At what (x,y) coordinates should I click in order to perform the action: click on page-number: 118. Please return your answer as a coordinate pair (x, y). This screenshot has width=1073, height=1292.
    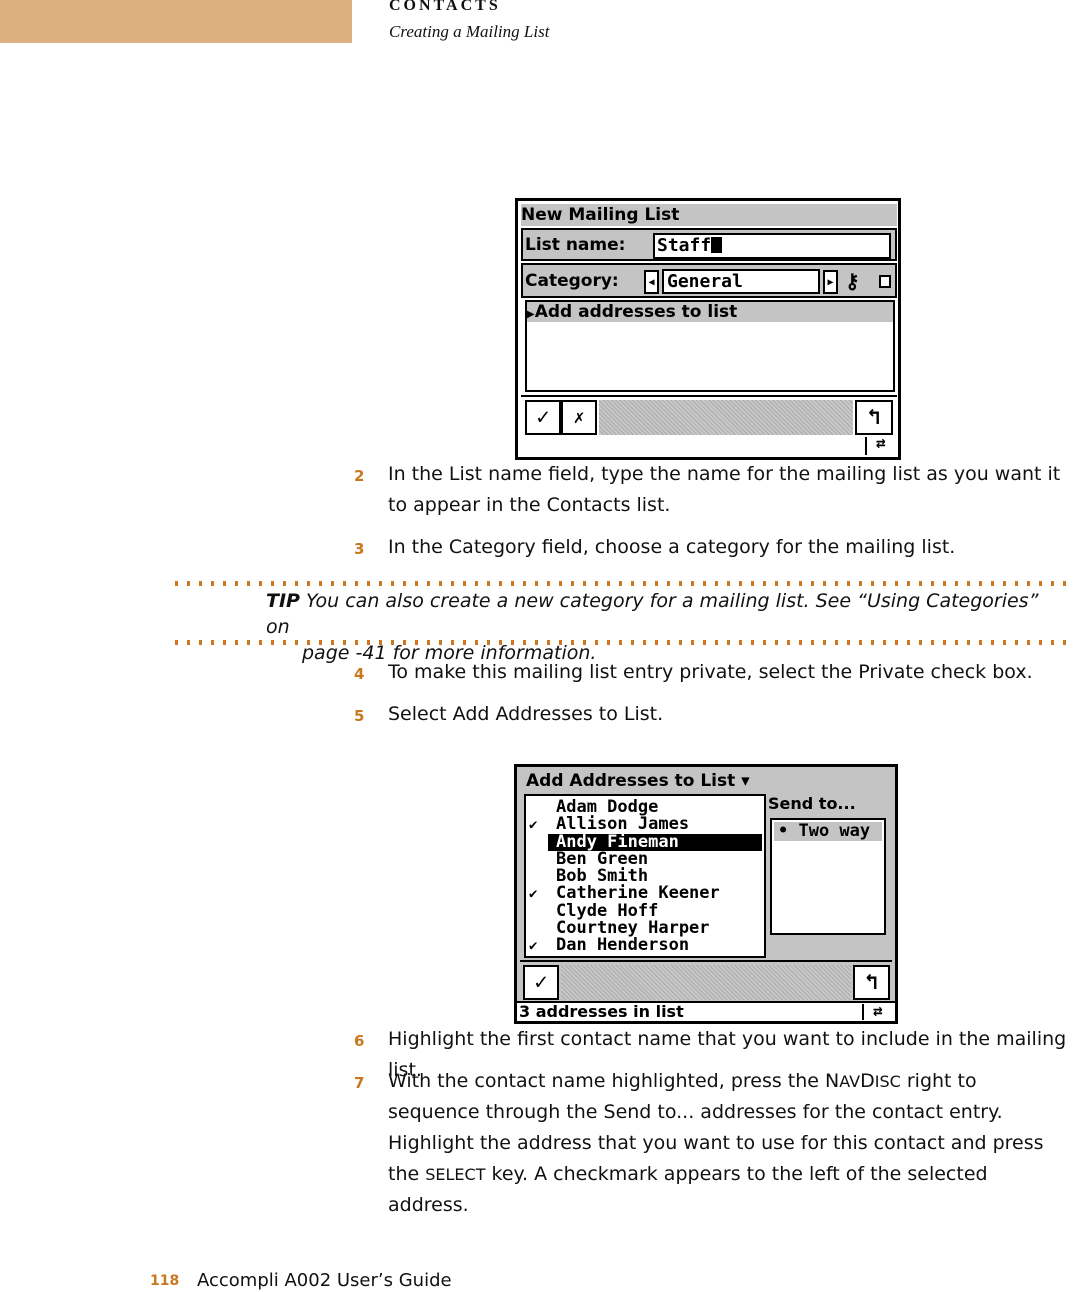
    Looking at the image, I should click on (165, 1281).